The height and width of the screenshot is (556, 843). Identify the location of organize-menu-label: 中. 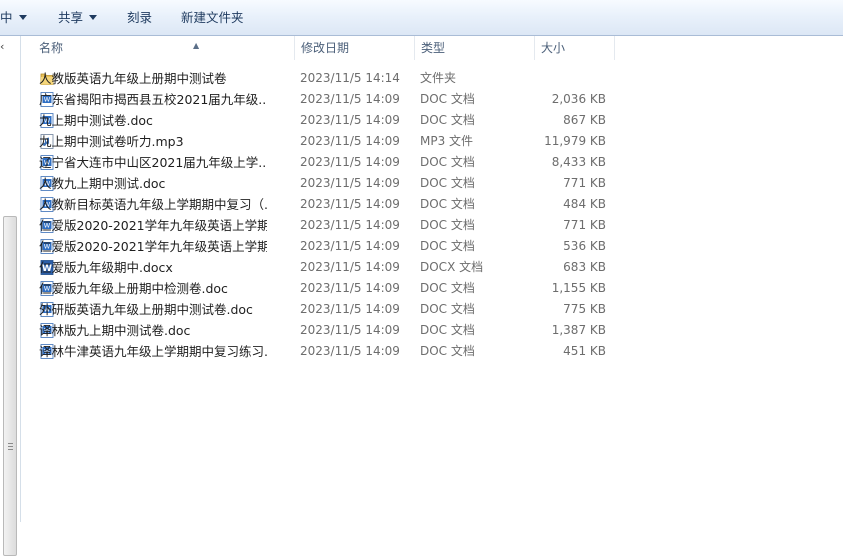
(6, 17).